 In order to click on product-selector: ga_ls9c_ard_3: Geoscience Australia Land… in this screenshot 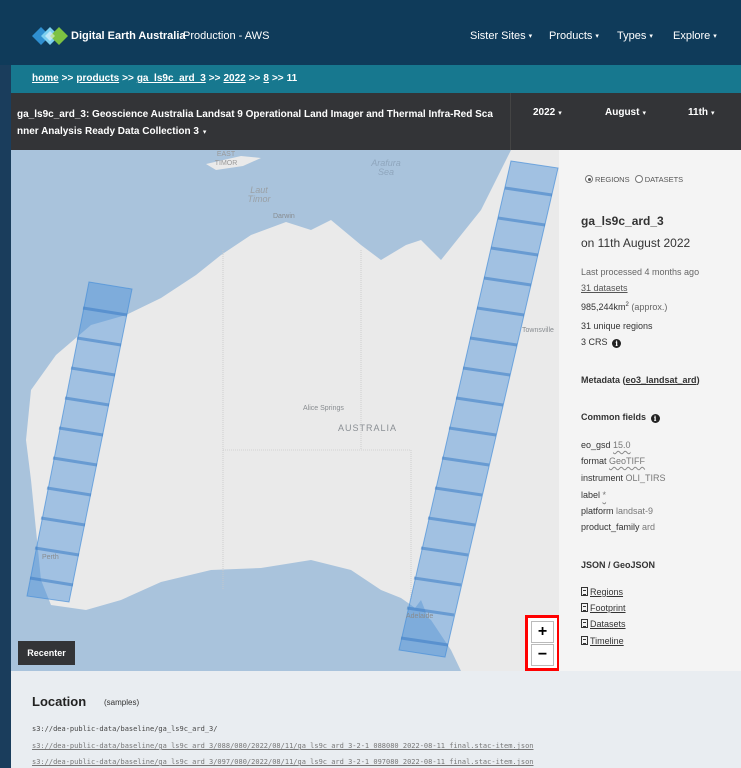, I will do `click(257, 123)`.